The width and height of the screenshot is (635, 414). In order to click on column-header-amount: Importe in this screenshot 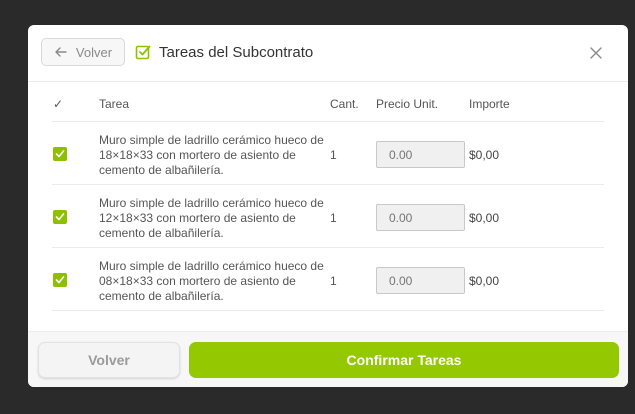, I will do `click(489, 104)`.